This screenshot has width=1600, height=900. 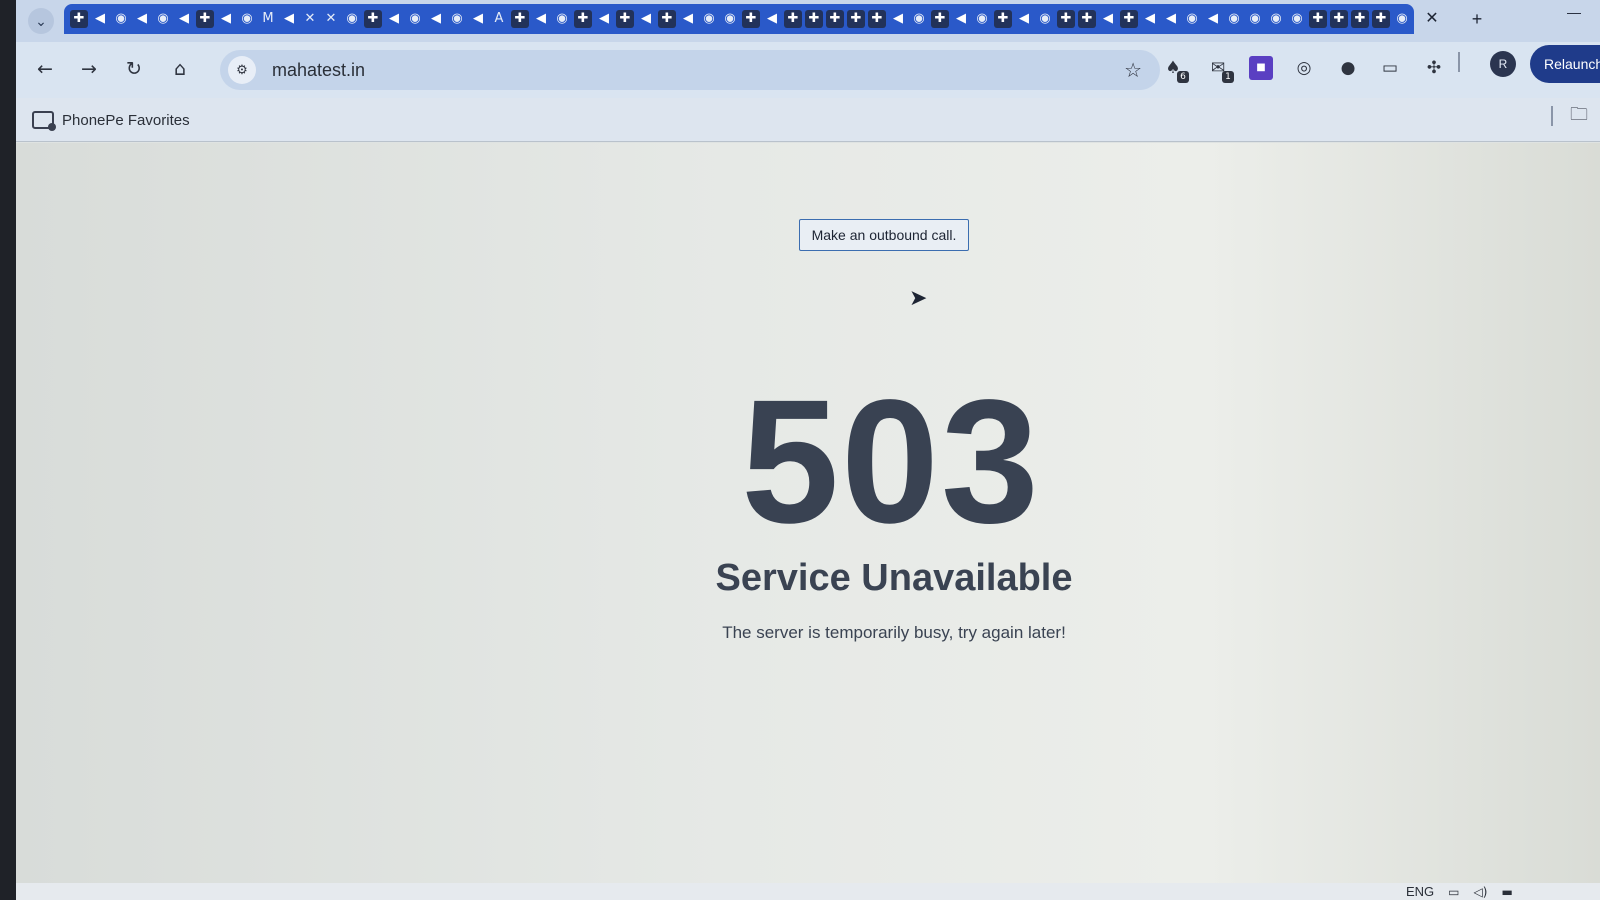 I want to click on extension-3-icon: ■, so click(x=1261, y=68).